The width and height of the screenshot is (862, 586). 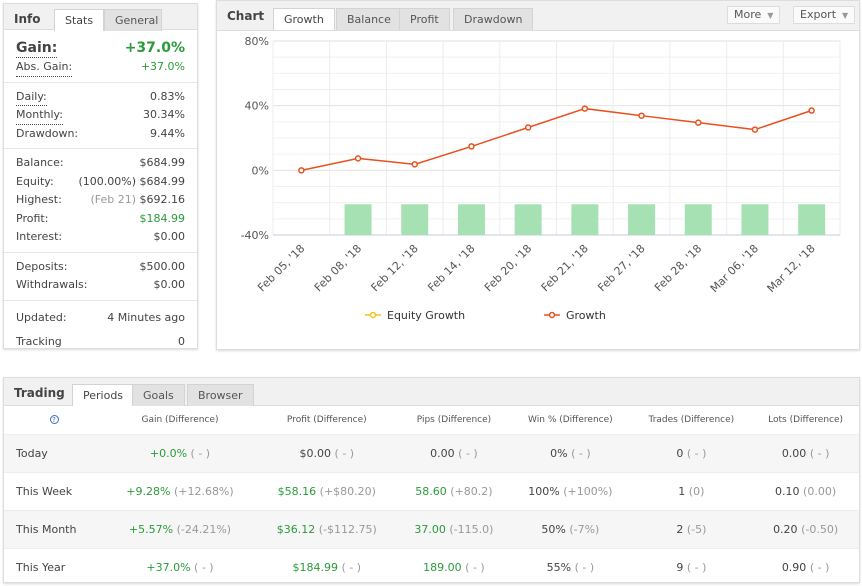 I want to click on tab-browser: Browser, so click(x=220, y=395).